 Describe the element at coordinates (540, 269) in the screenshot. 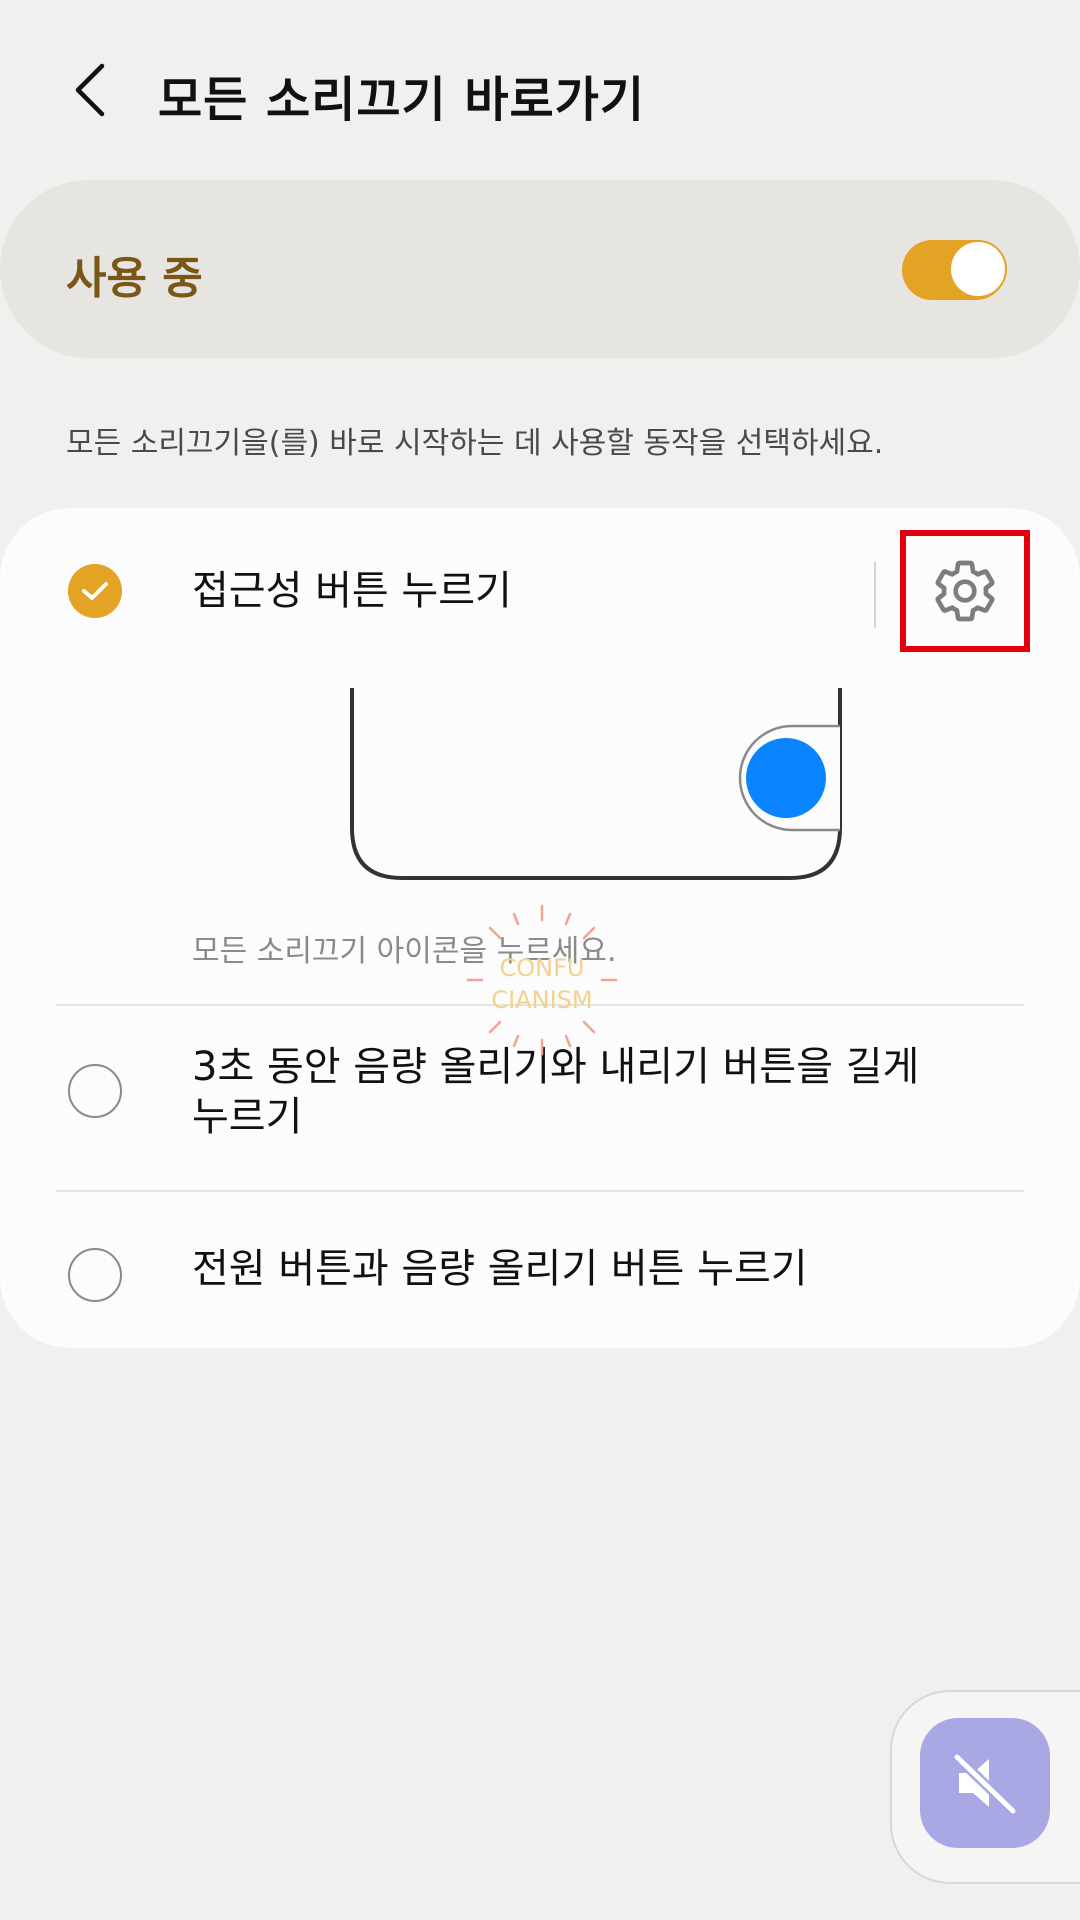

I see `master-switch-card: 사용 중` at that location.